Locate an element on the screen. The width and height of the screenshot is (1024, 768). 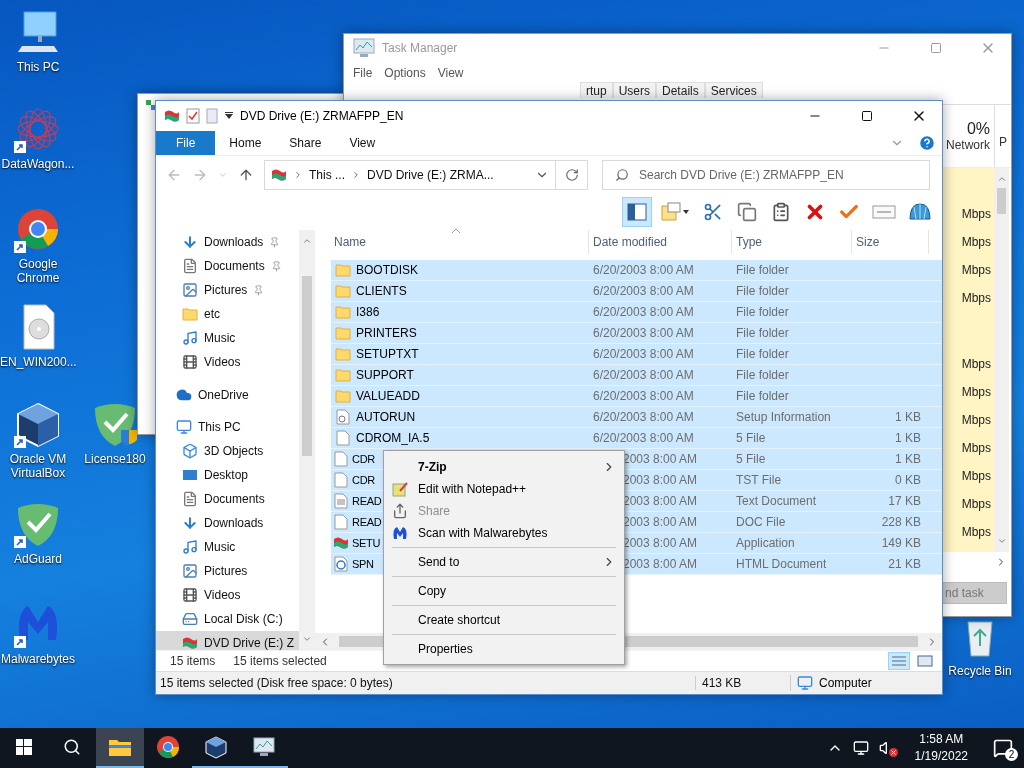
desktop-icon-label: License180 is located at coordinates (115, 459).